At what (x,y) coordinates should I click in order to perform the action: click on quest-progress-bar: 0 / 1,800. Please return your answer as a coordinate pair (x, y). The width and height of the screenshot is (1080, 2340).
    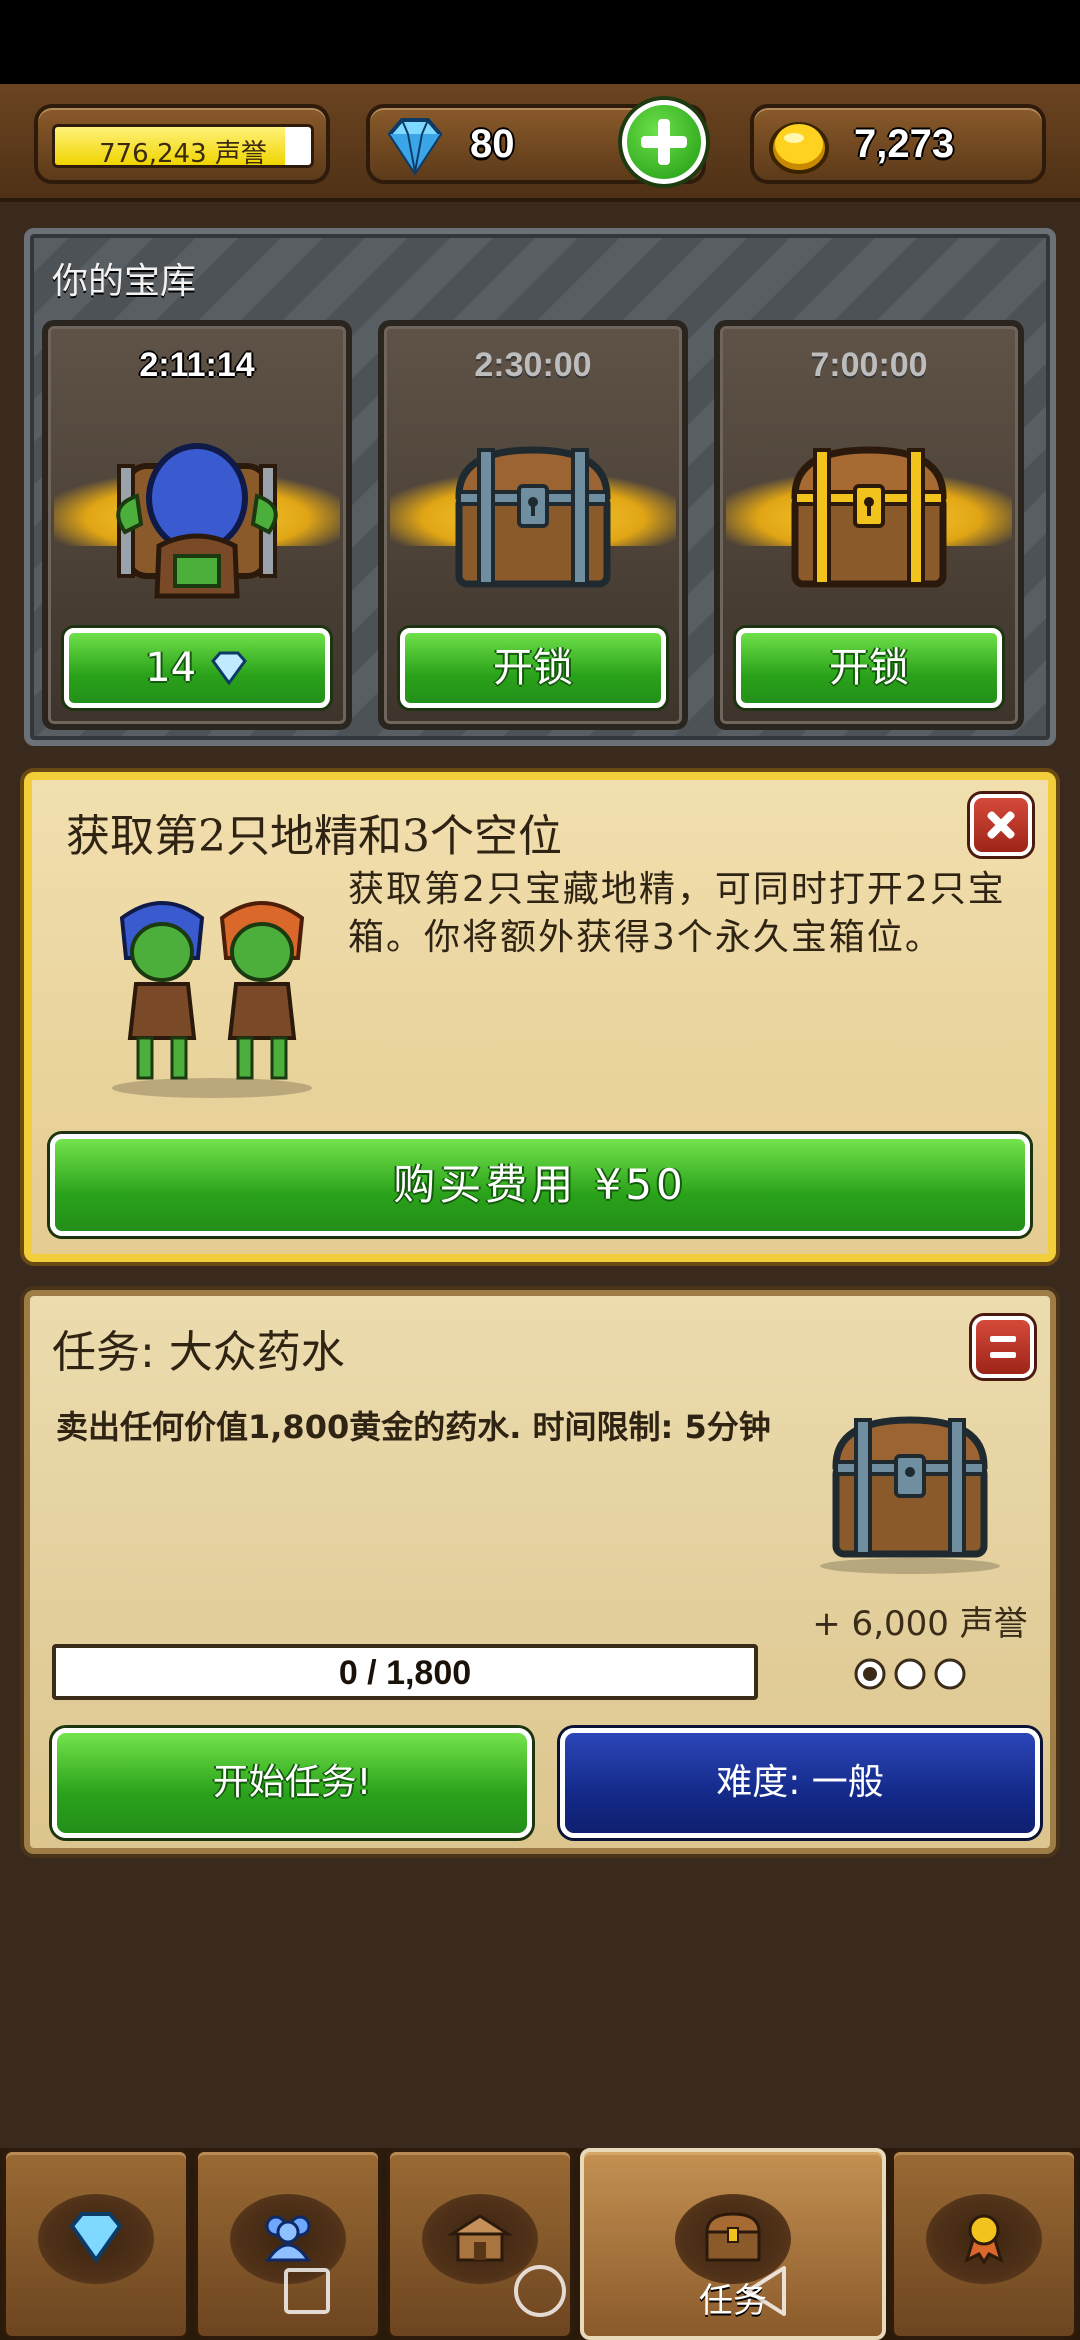
    Looking at the image, I should click on (405, 1672).